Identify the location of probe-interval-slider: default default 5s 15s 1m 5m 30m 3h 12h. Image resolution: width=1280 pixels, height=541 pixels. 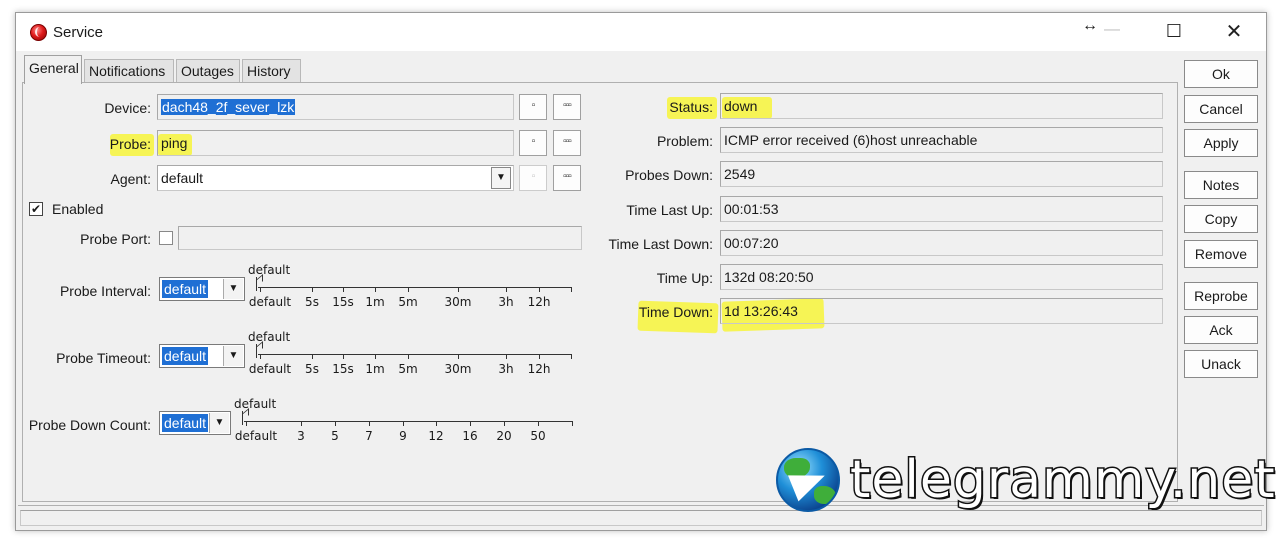
(413, 288).